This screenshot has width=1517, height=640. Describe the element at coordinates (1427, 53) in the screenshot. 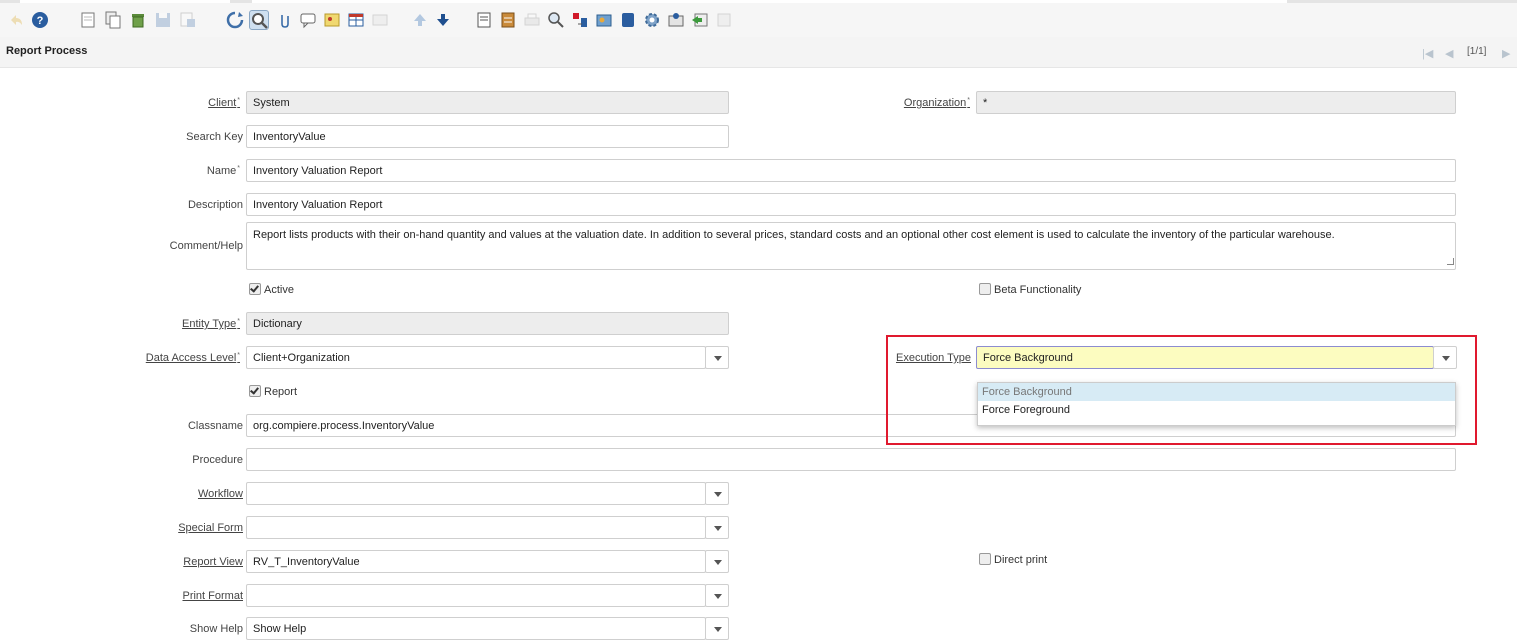

I see `first-record-icon: |◀` at that location.